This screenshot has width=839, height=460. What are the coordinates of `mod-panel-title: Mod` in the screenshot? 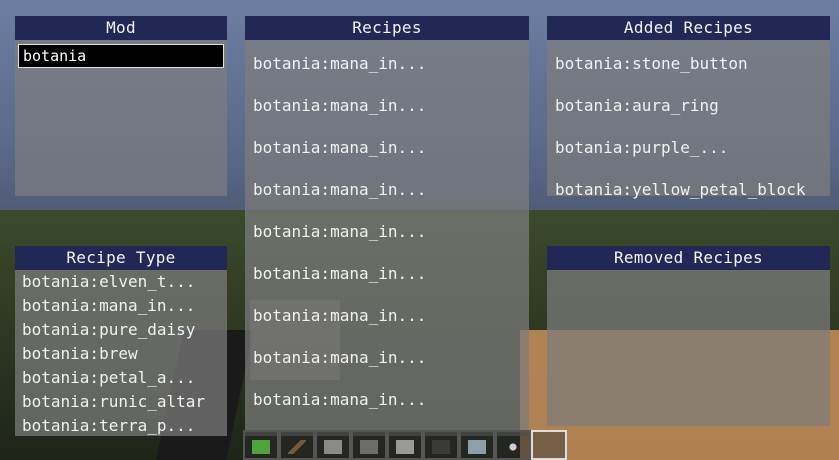 It's located at (121, 28).